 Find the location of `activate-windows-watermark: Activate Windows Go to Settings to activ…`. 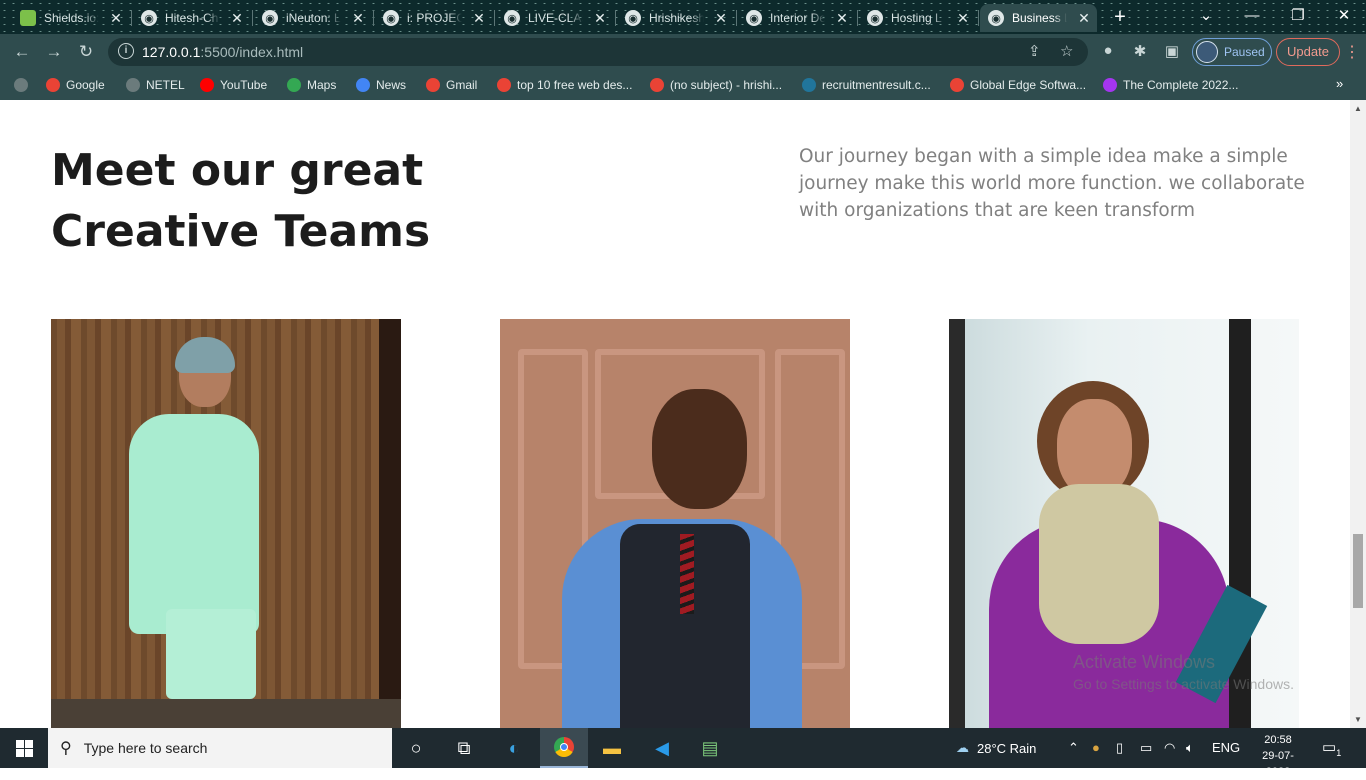

activate-windows-watermark: Activate Windows Go to Settings to activ… is located at coordinates (1183, 672).